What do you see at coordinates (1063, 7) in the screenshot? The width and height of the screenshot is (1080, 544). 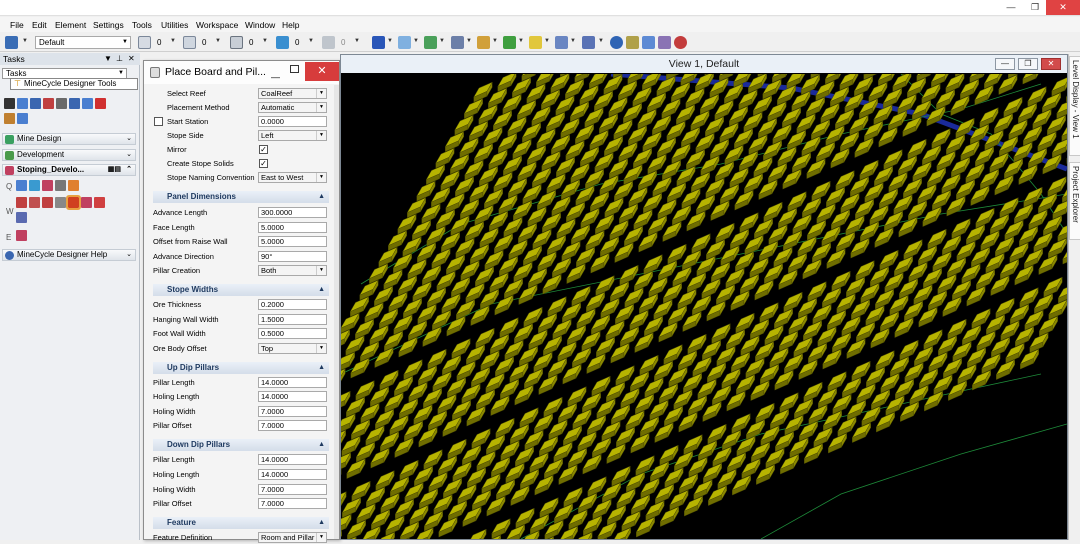 I see `close-button: ✕` at bounding box center [1063, 7].